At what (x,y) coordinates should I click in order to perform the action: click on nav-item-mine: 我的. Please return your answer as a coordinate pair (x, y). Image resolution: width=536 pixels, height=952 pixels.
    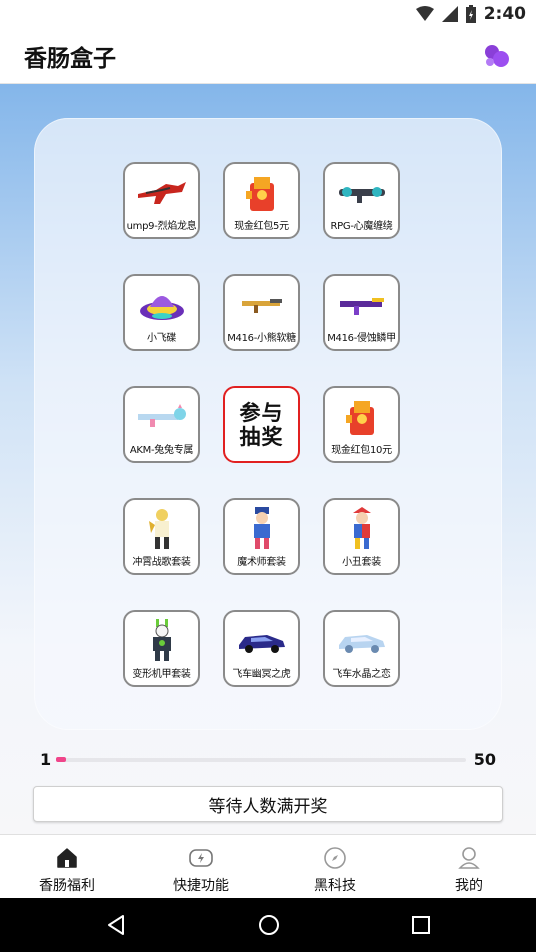
    Looking at the image, I should click on (469, 866).